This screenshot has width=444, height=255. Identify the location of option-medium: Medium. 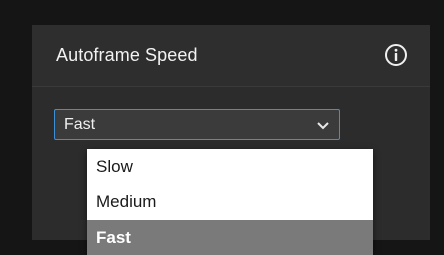
(230, 201).